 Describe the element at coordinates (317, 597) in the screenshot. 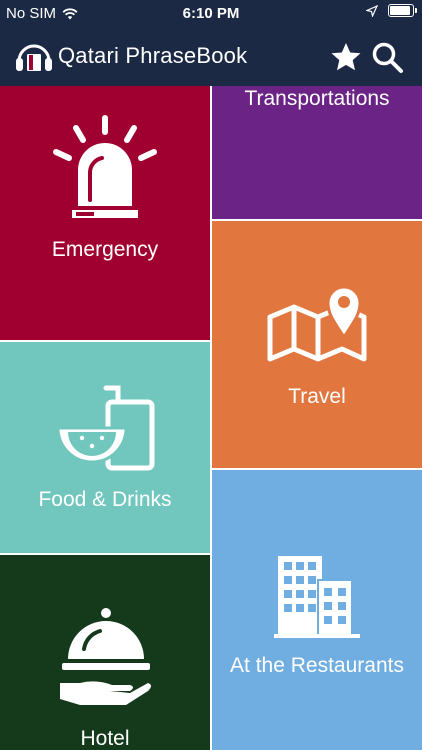

I see `building-icon` at that location.